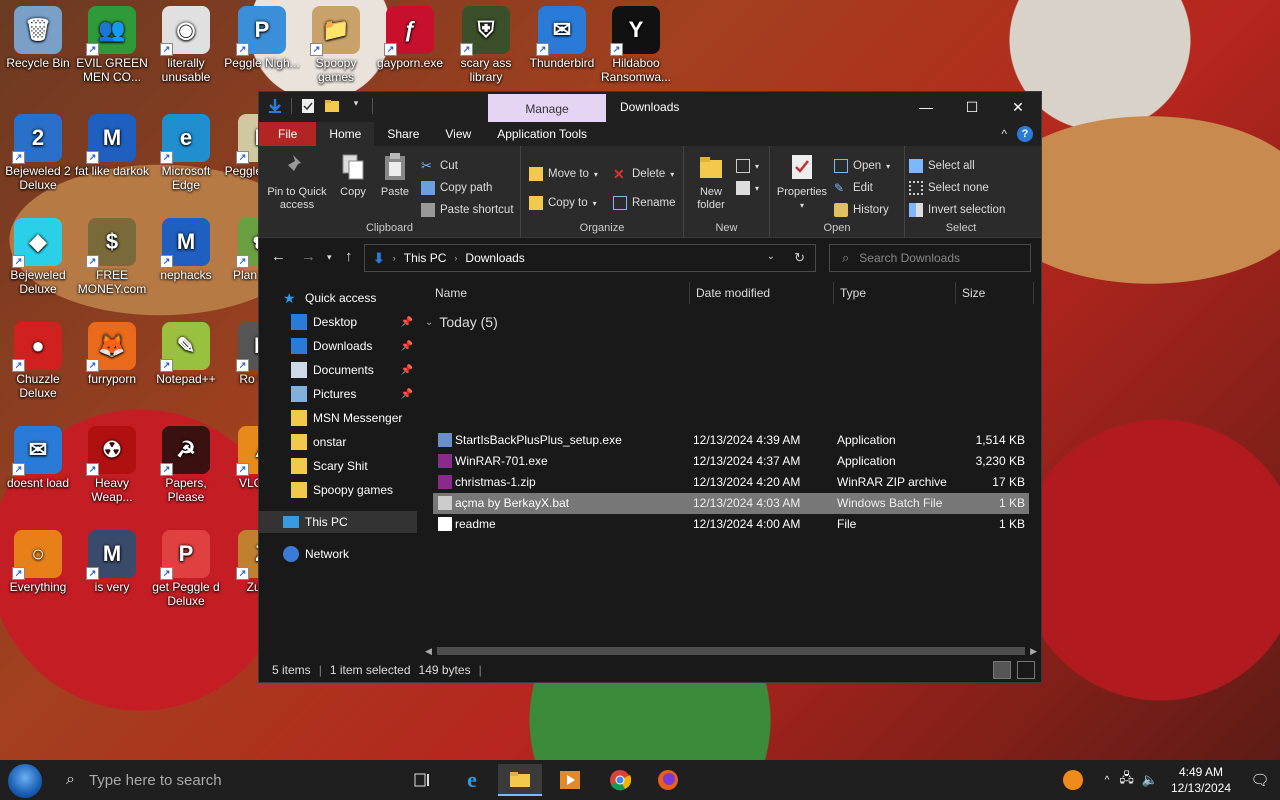 This screenshot has width=1280, height=800. I want to click on desktop-icon: 🦊furryporn, so click(112, 354).